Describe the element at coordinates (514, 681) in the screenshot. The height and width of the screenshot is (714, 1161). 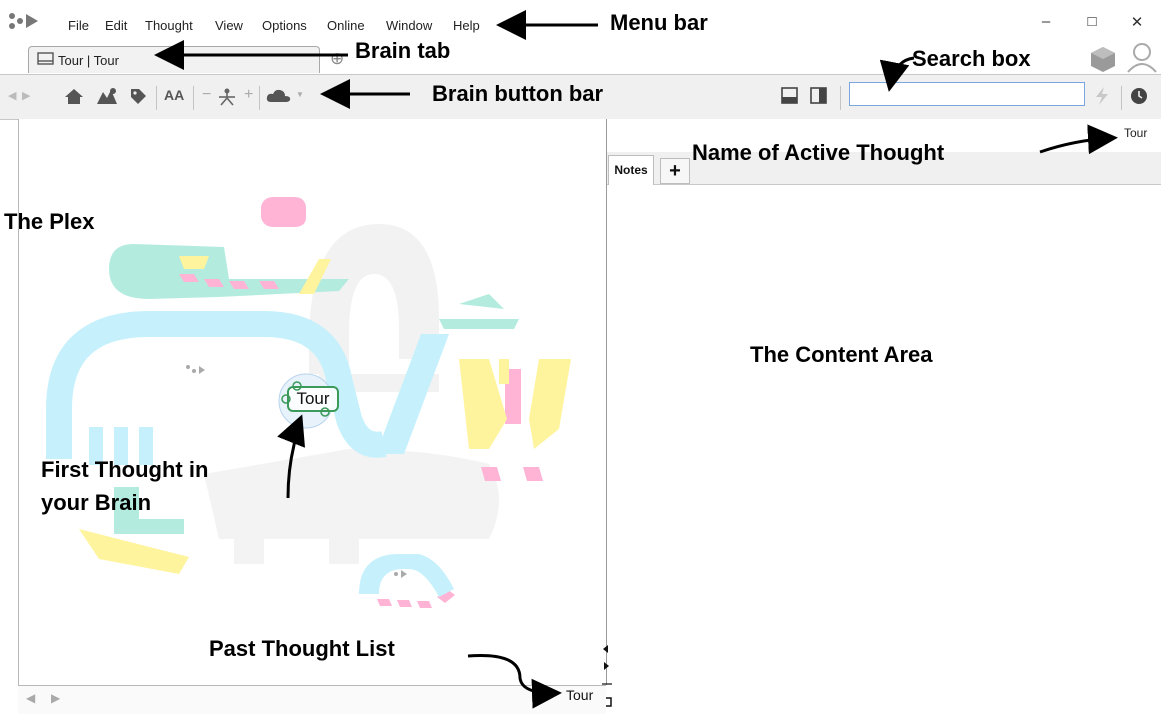
I see `arrow-past-thought-list` at that location.